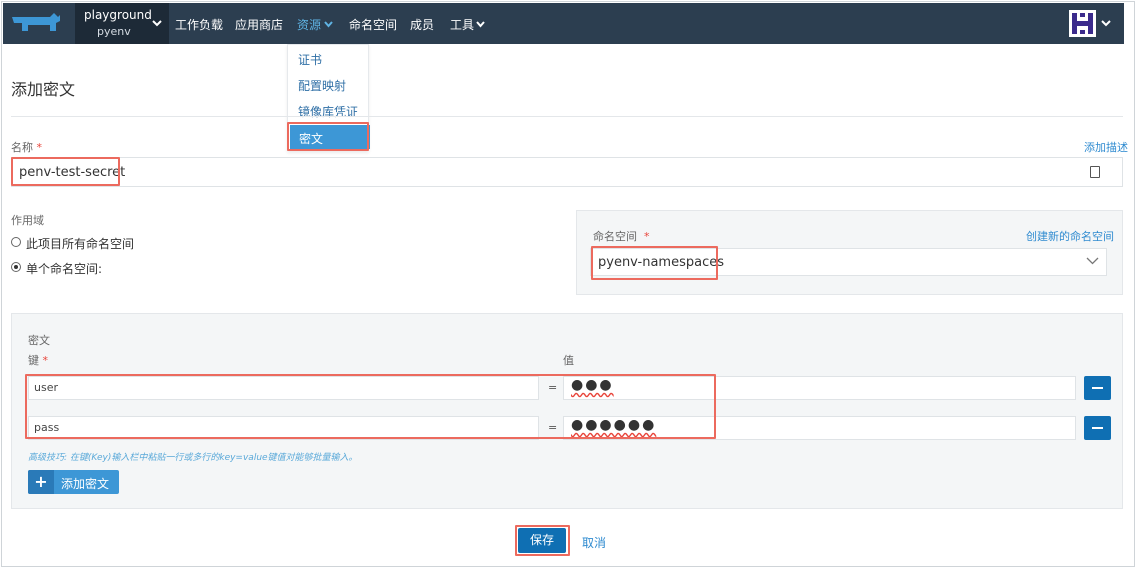 This screenshot has width=1136, height=568. What do you see at coordinates (594, 542) in the screenshot?
I see `cancel-button: 取消` at bounding box center [594, 542].